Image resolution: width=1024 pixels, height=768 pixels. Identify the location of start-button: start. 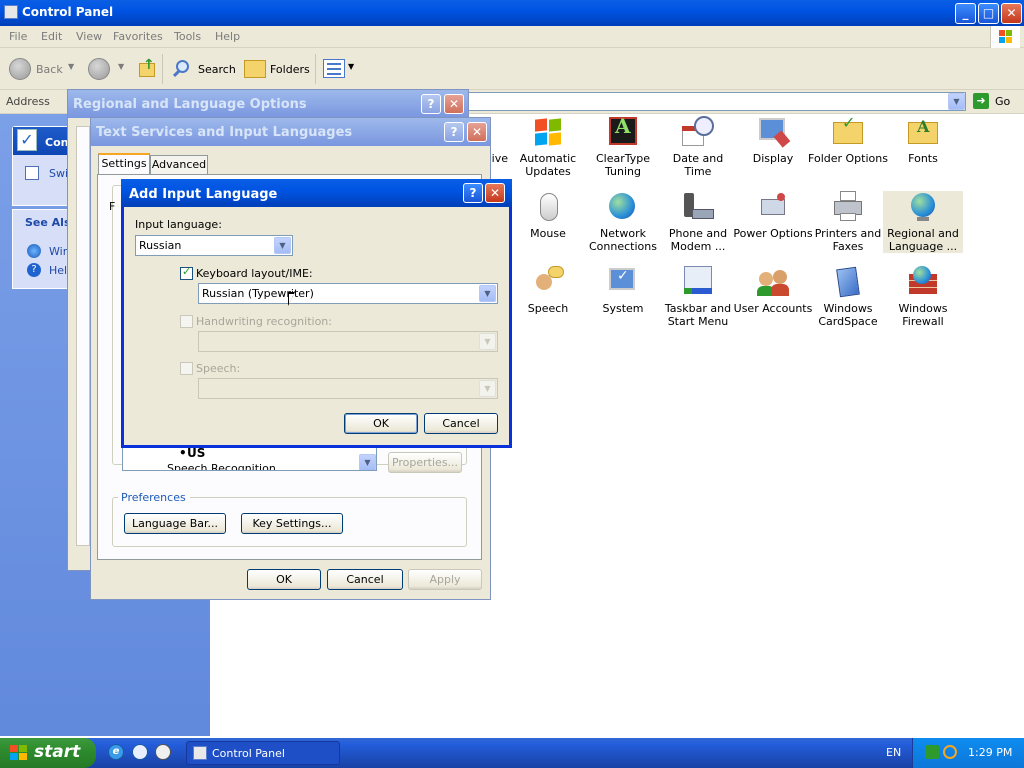
(48, 753).